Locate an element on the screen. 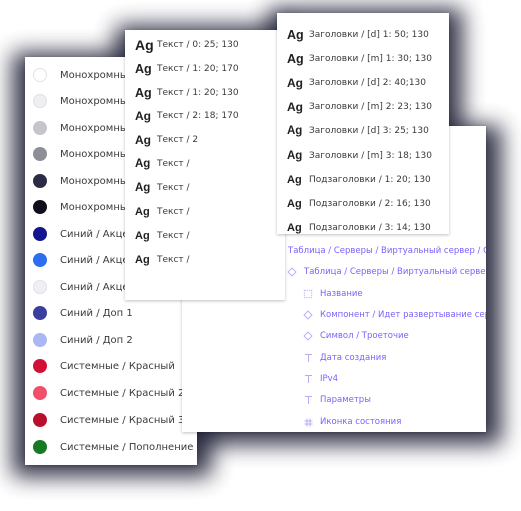 This screenshot has height=511, width=521. color-style-item: Синий / Доп 1 is located at coordinates (111, 313).